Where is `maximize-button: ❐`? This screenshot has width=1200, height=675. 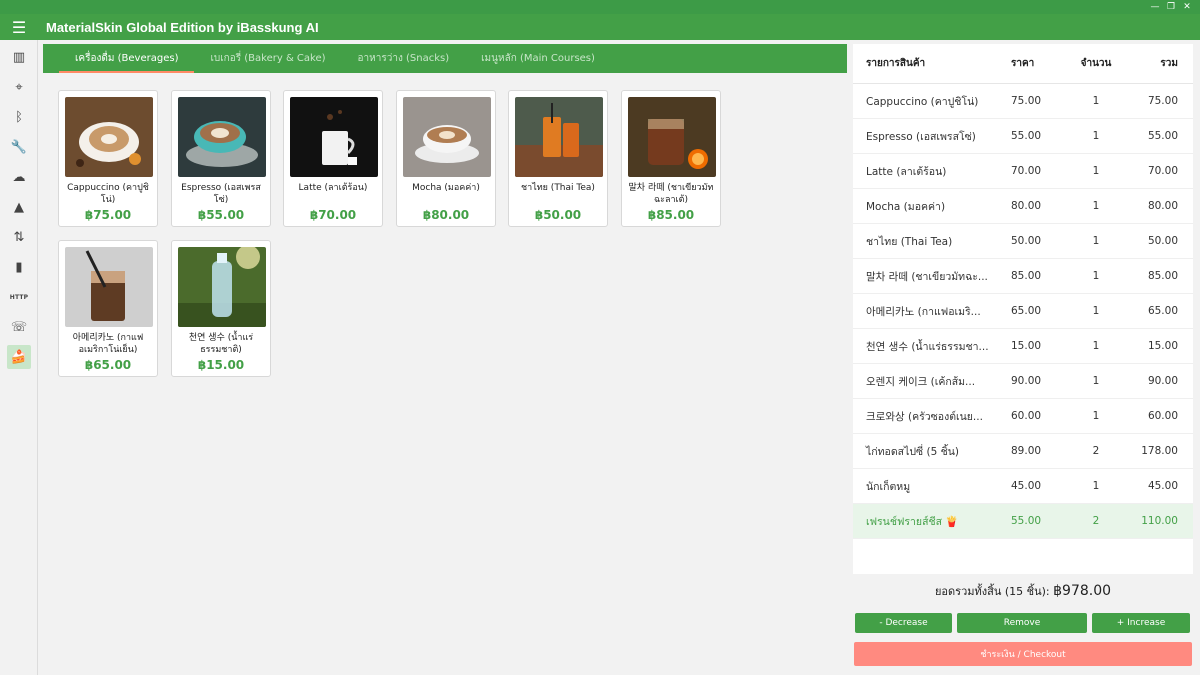 maximize-button: ❐ is located at coordinates (1171, 7).